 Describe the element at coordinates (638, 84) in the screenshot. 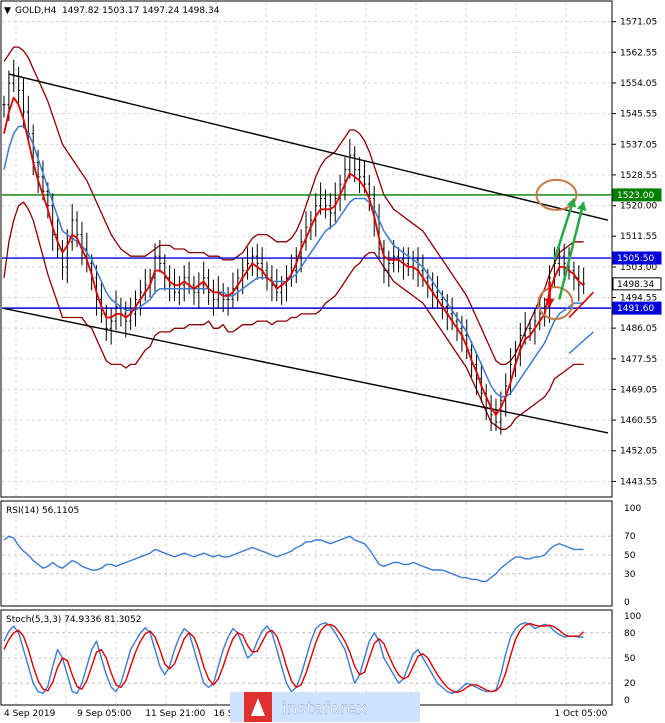

I see `price-tick-label-2: 1554.05` at that location.